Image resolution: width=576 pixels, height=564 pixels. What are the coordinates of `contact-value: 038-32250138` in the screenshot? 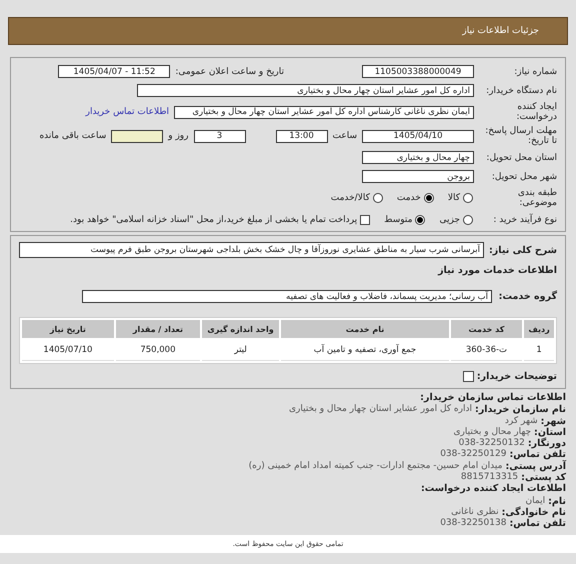 It's located at (473, 524).